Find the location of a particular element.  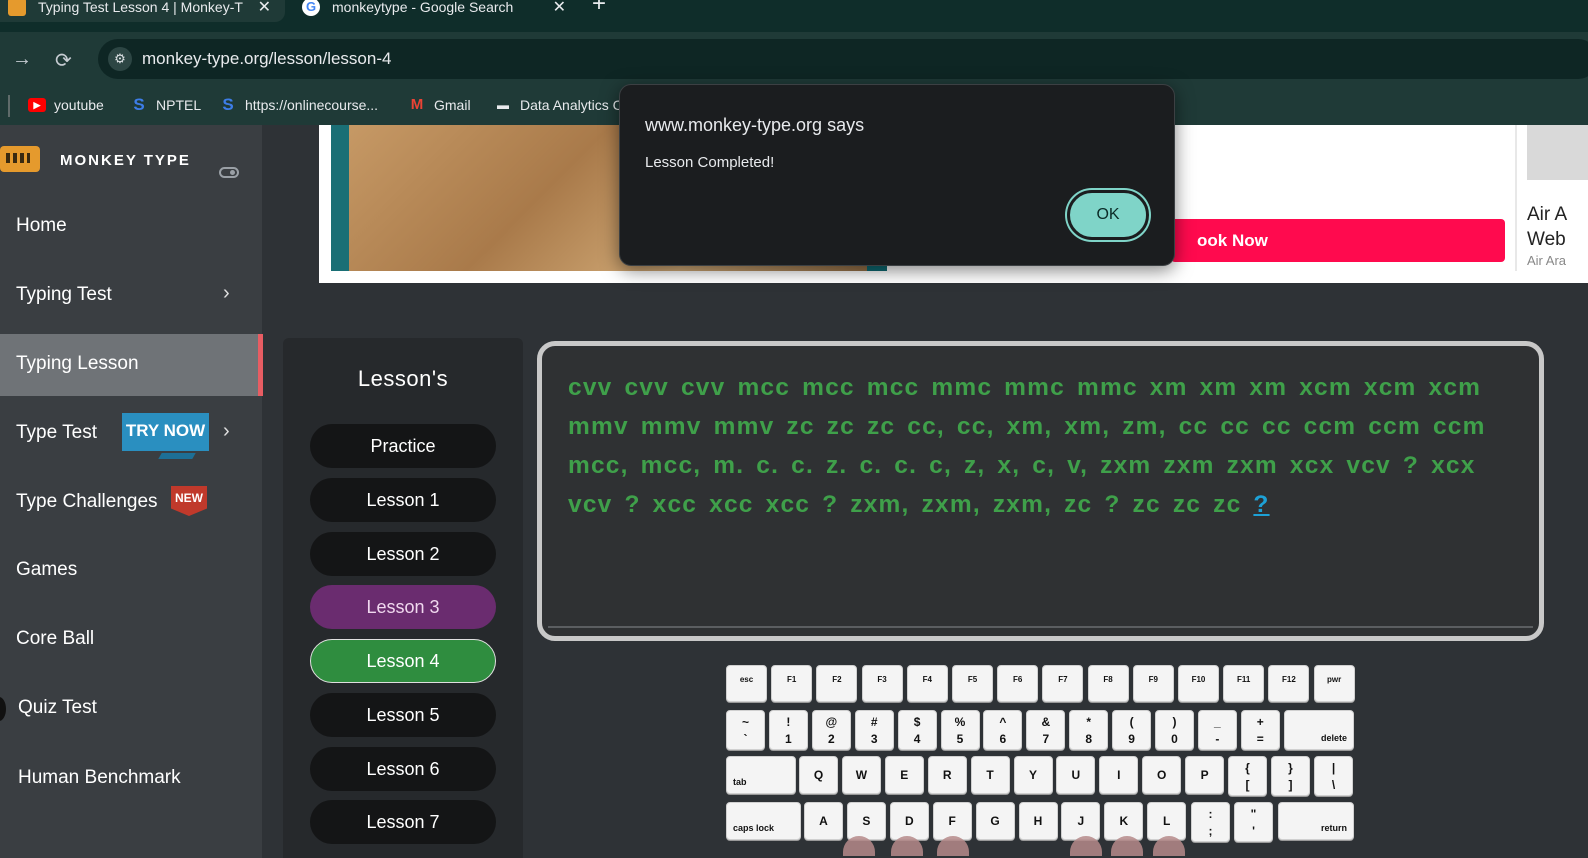

key--: _ - is located at coordinates (1217, 730).